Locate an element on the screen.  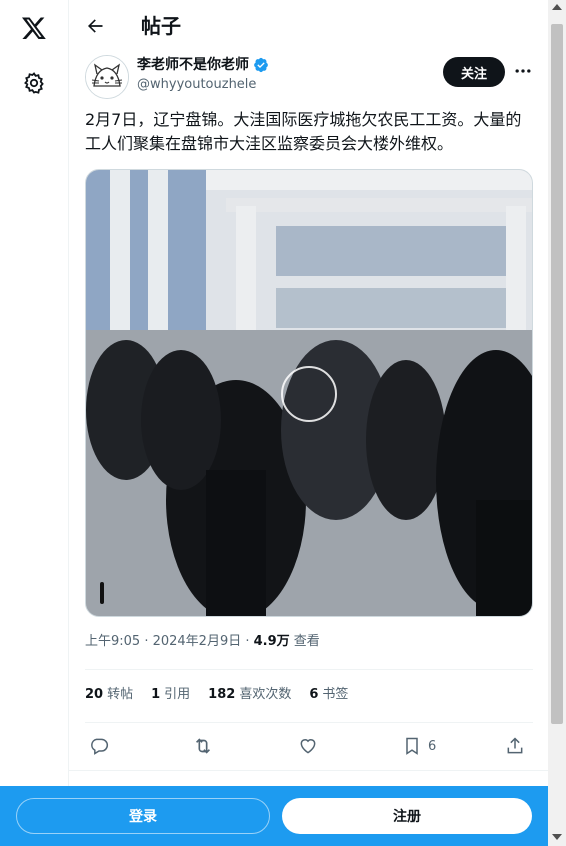
stat-quotes: 1 引用 is located at coordinates (170, 695).